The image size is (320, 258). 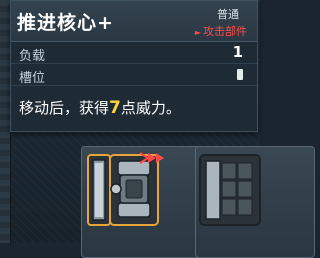 I want to click on thruster-core-part-icon, so click(x=125, y=189).